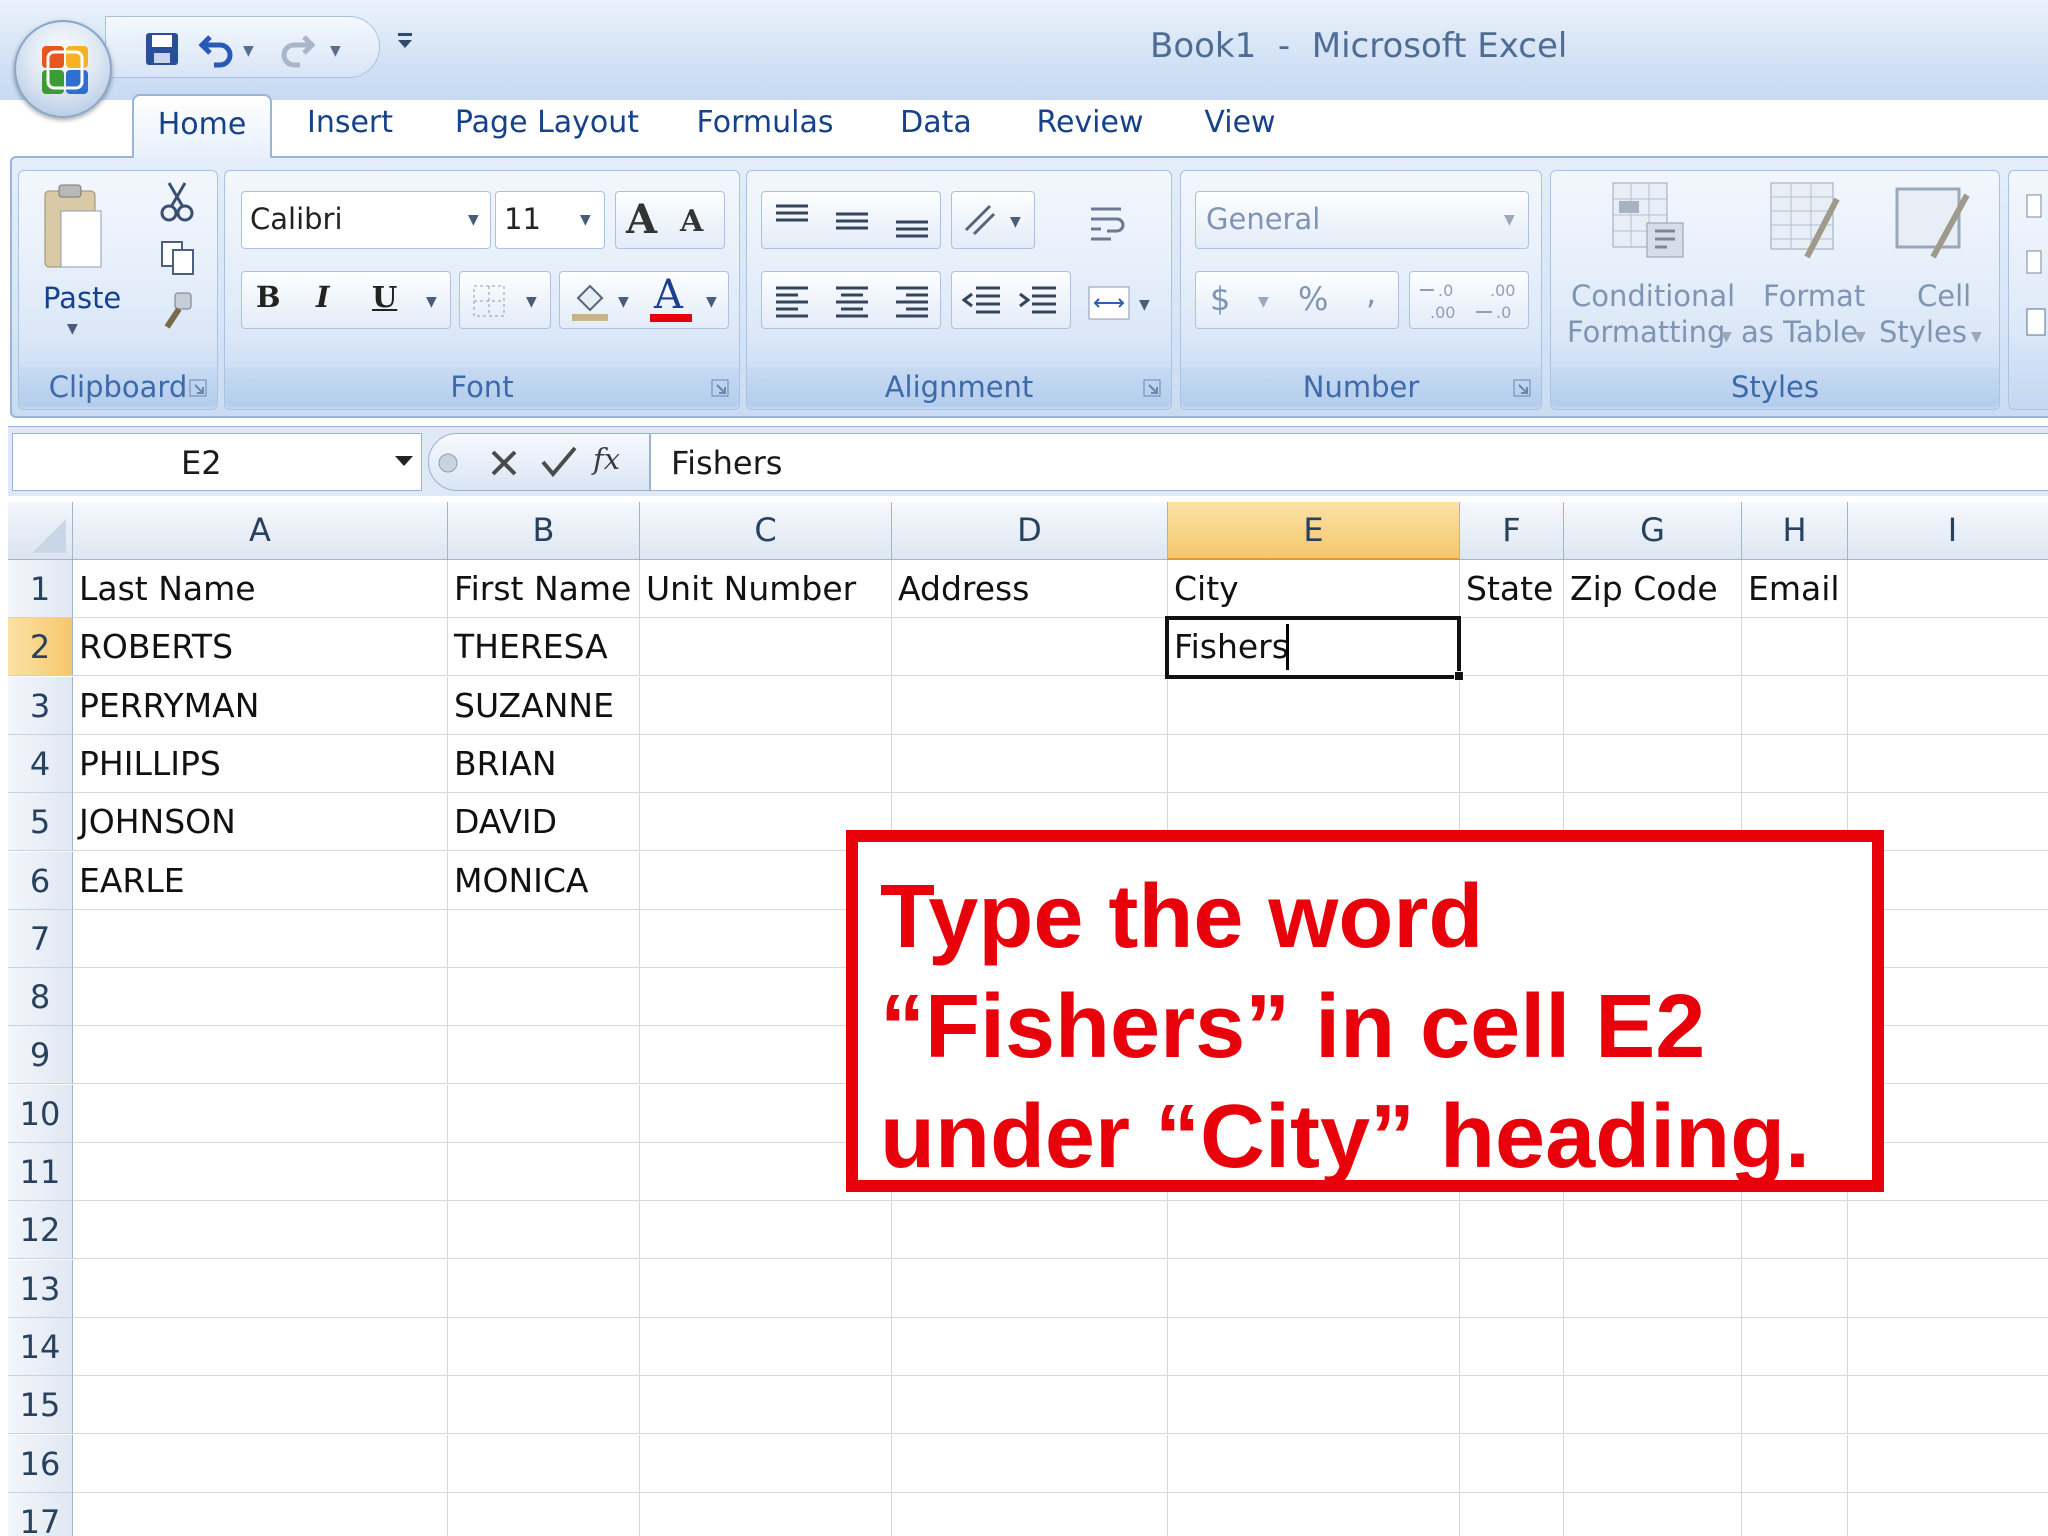 This screenshot has width=2048, height=1536. I want to click on cell-i15, so click(1948, 1405).